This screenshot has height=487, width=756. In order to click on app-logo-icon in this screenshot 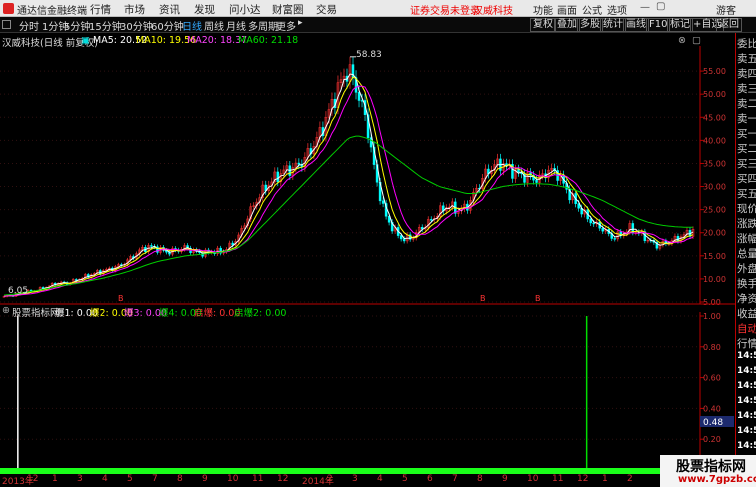, I will do `click(8, 8)`.